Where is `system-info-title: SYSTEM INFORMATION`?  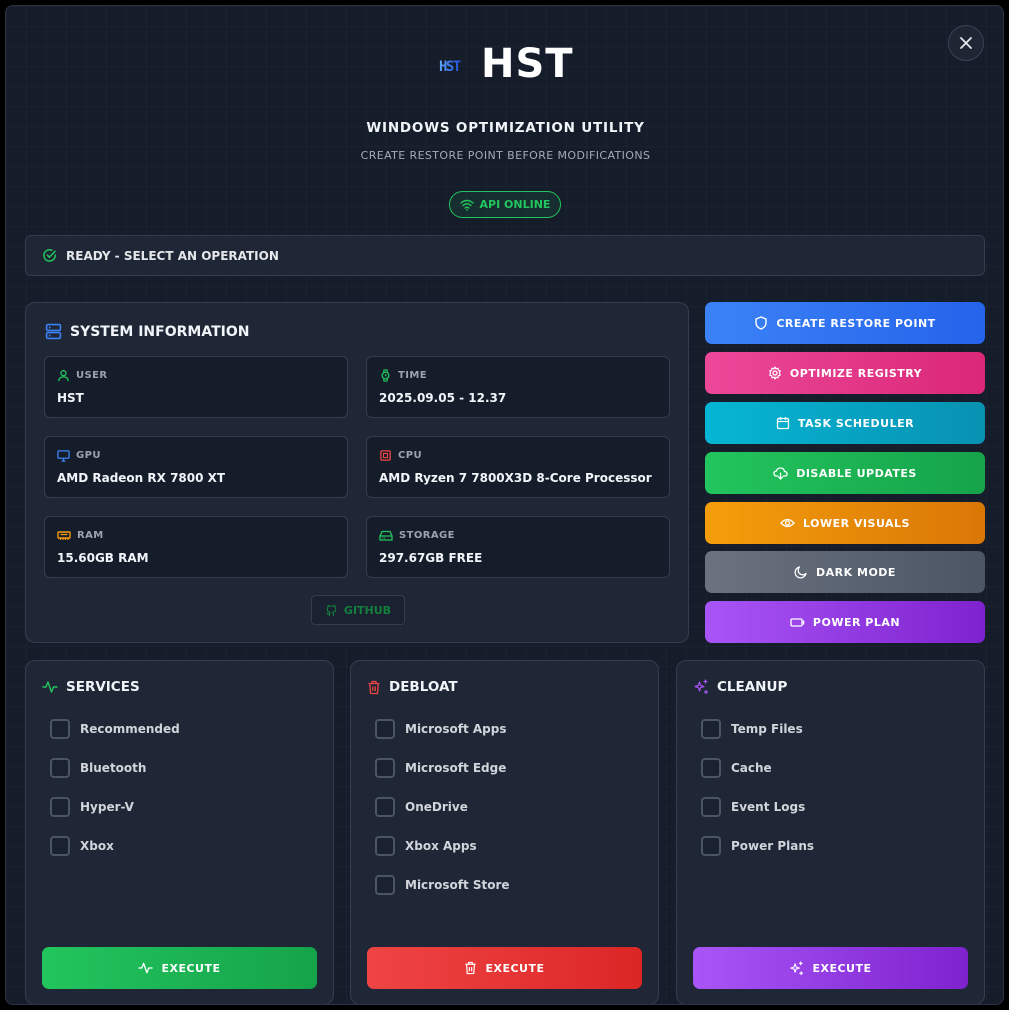
system-info-title: SYSTEM INFORMATION is located at coordinates (147, 331).